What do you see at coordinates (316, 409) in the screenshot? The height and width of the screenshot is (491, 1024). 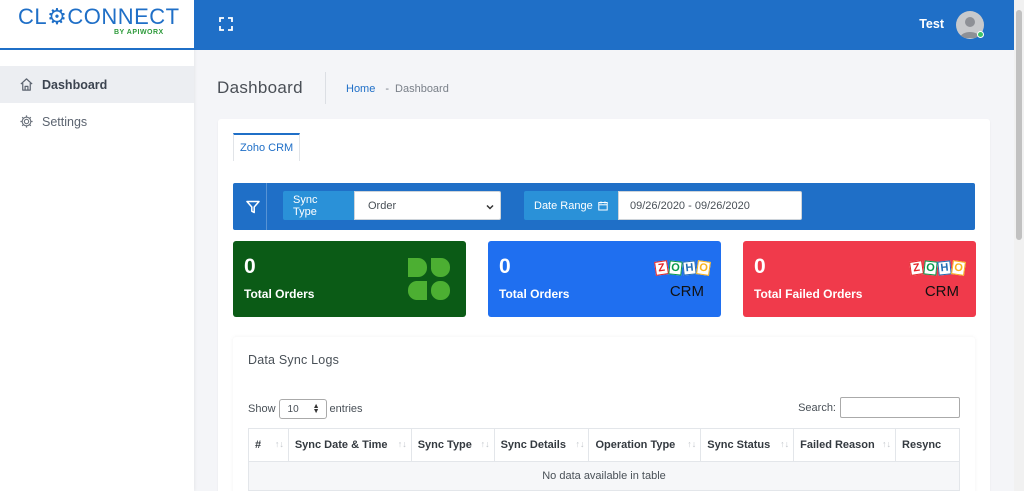 I see `select-arrows-icon: ▲ ▼` at bounding box center [316, 409].